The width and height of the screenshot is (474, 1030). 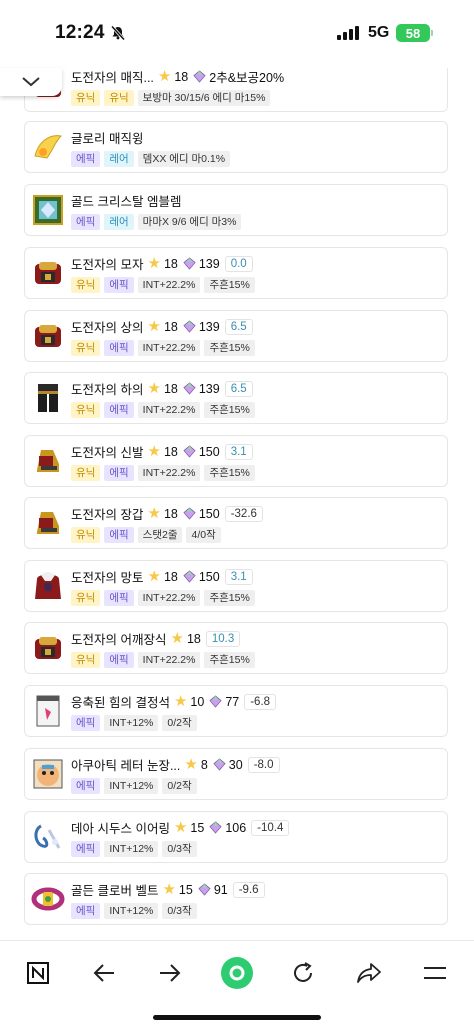 I want to click on notion-icon, so click(x=38, y=973).